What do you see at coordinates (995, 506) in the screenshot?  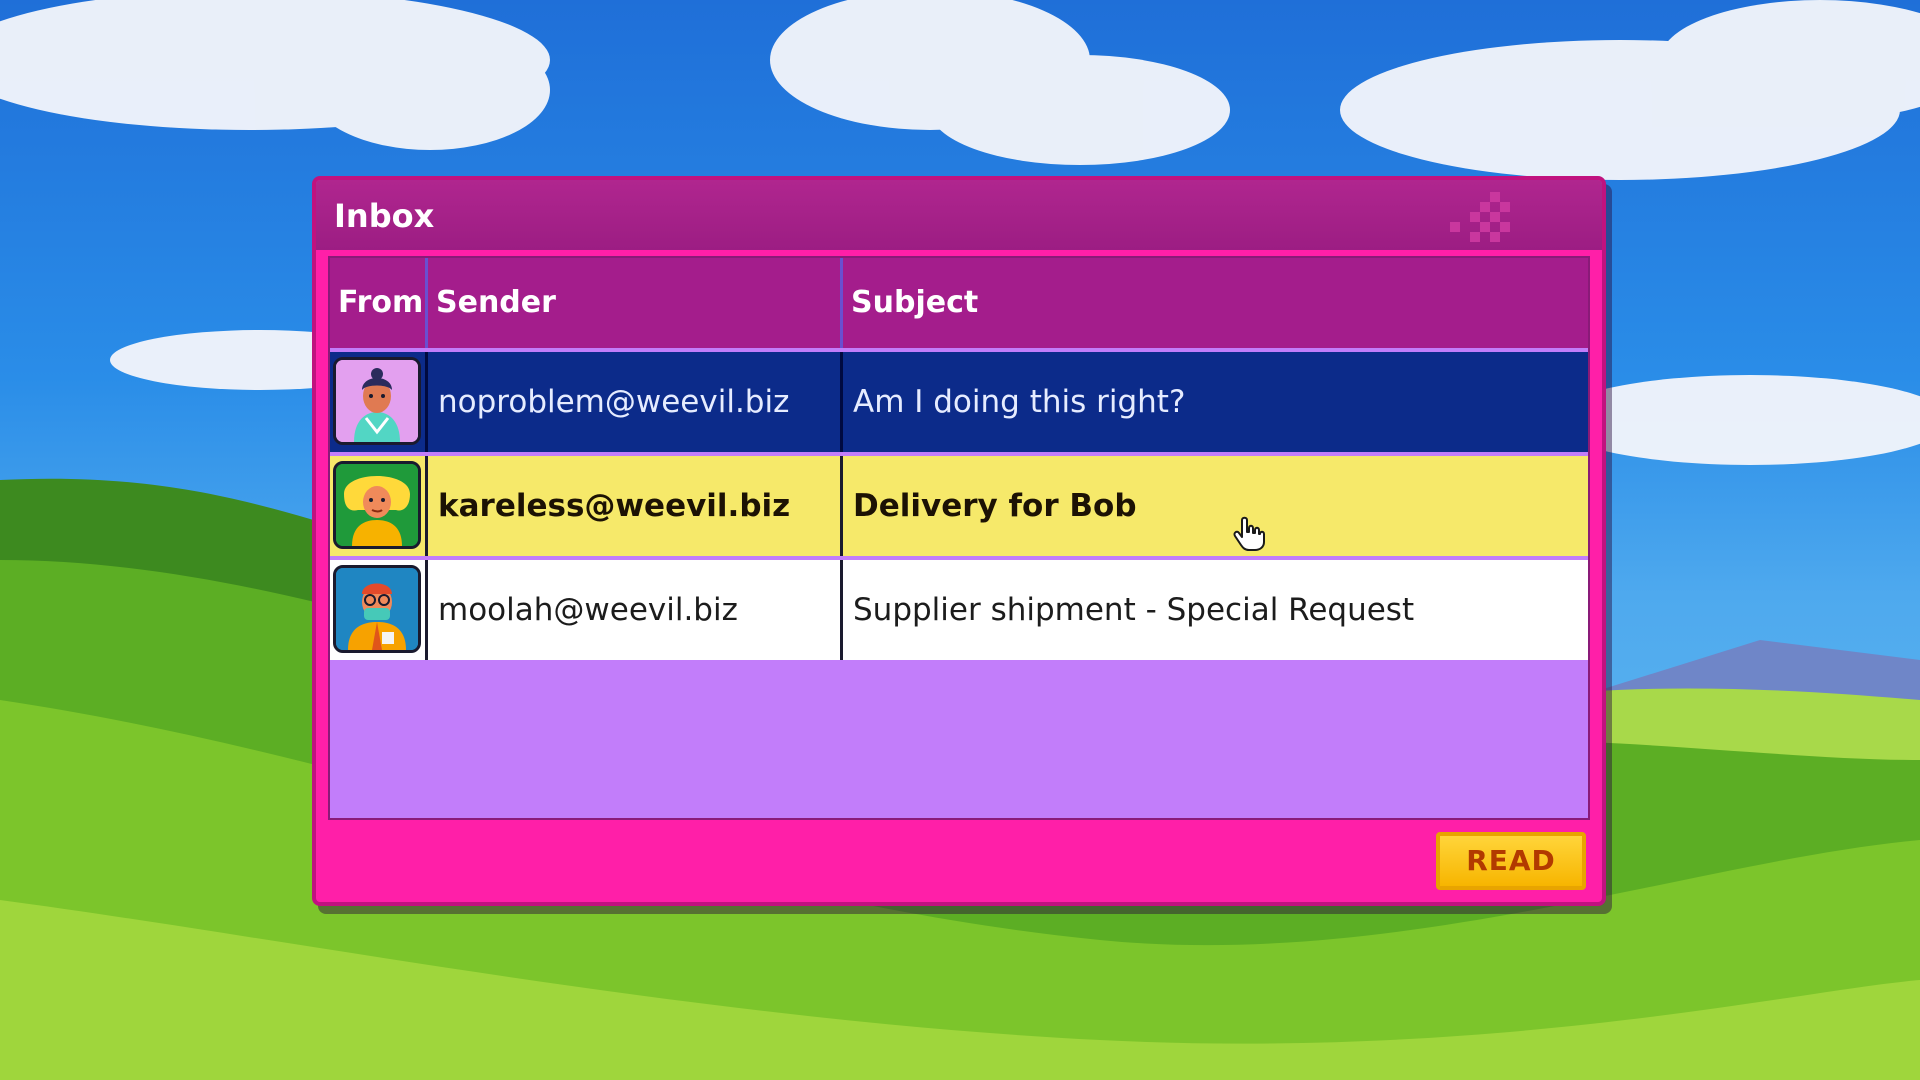 I see `subject-cell: Delivery for Bob` at bounding box center [995, 506].